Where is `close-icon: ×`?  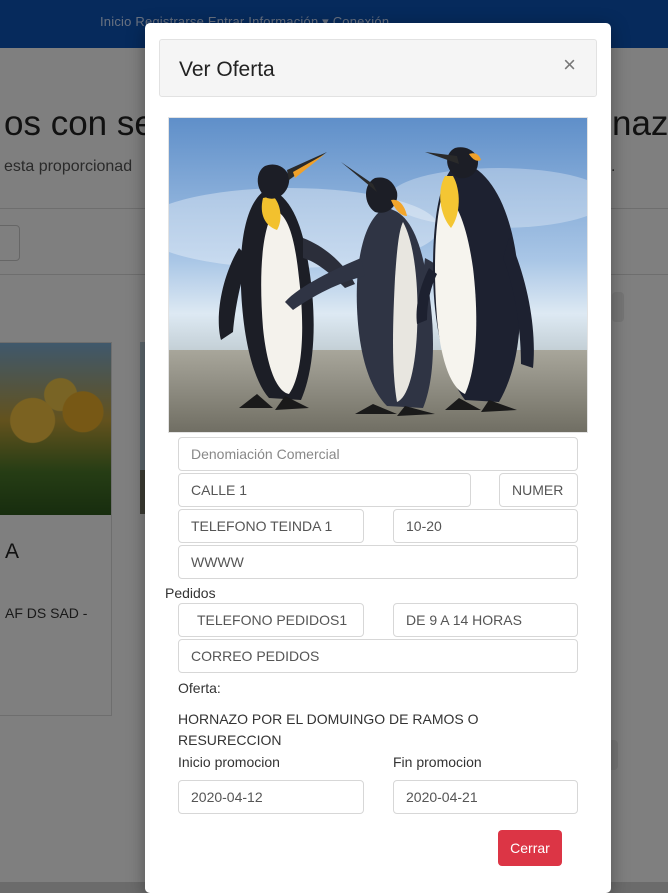
close-icon: × is located at coordinates (569, 65).